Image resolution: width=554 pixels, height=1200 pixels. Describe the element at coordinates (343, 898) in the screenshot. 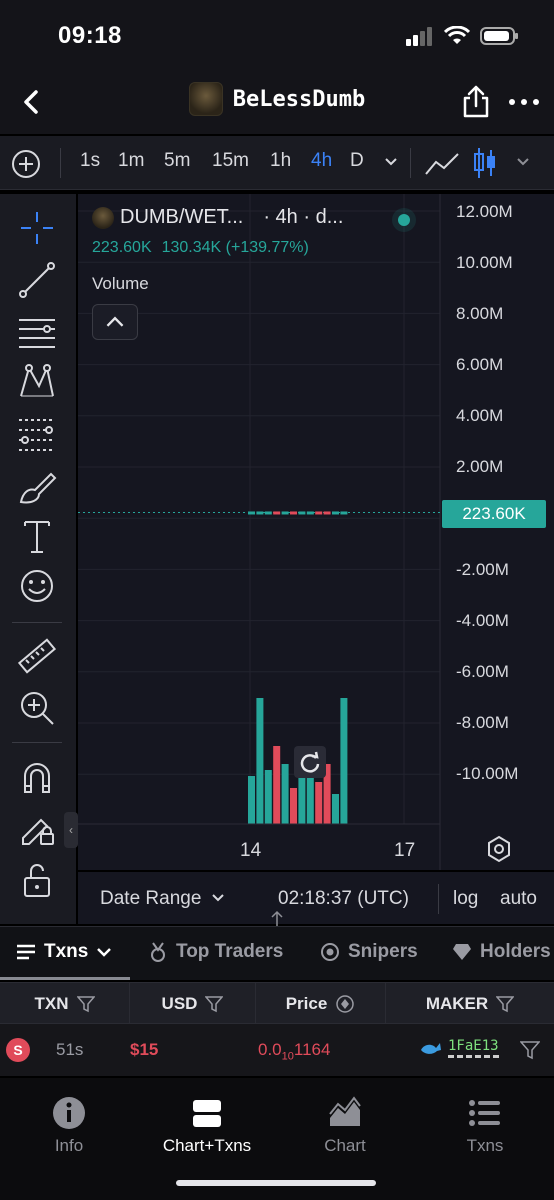

I see `utc-time: 02:18:37 (UTC)` at that location.